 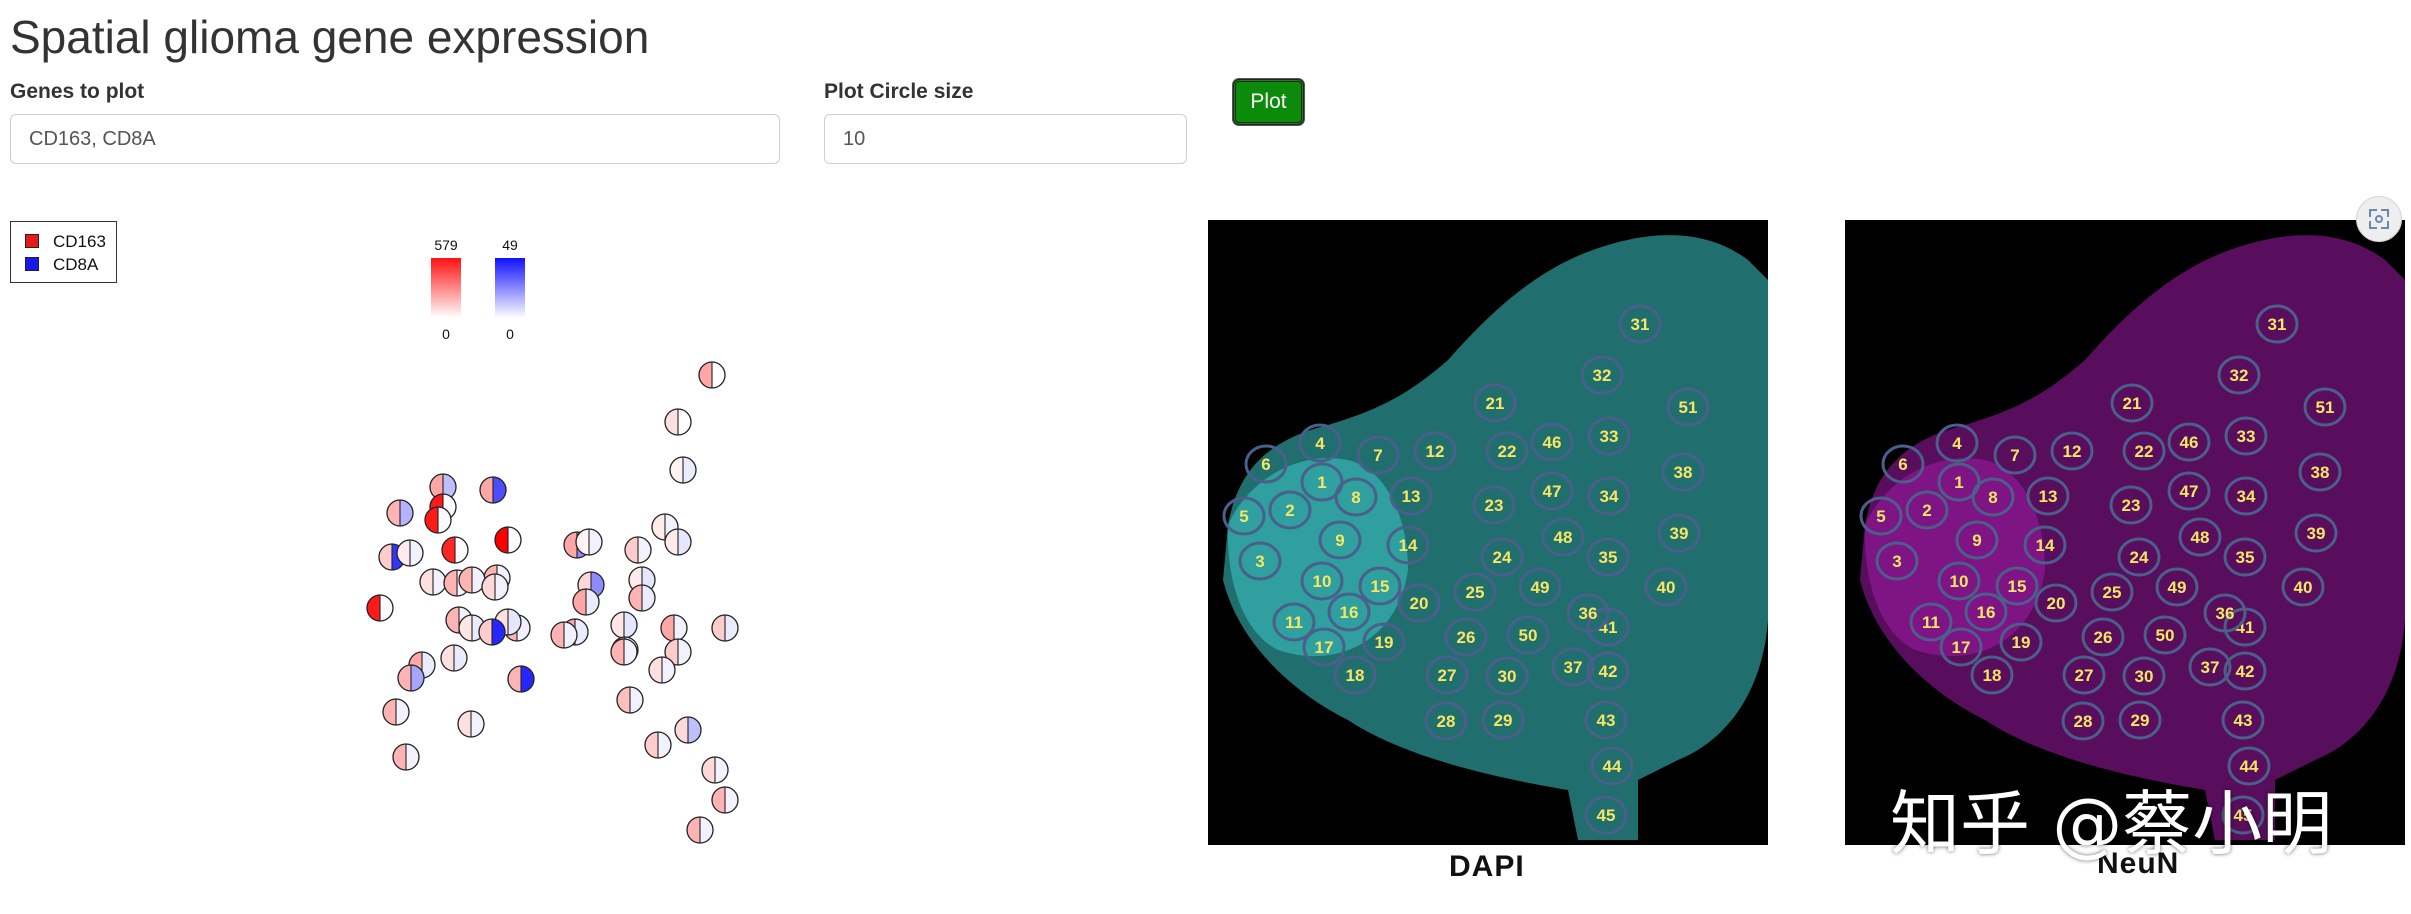 What do you see at coordinates (1588, 613) in the screenshot?
I see `dapi-spot-label: 36` at bounding box center [1588, 613].